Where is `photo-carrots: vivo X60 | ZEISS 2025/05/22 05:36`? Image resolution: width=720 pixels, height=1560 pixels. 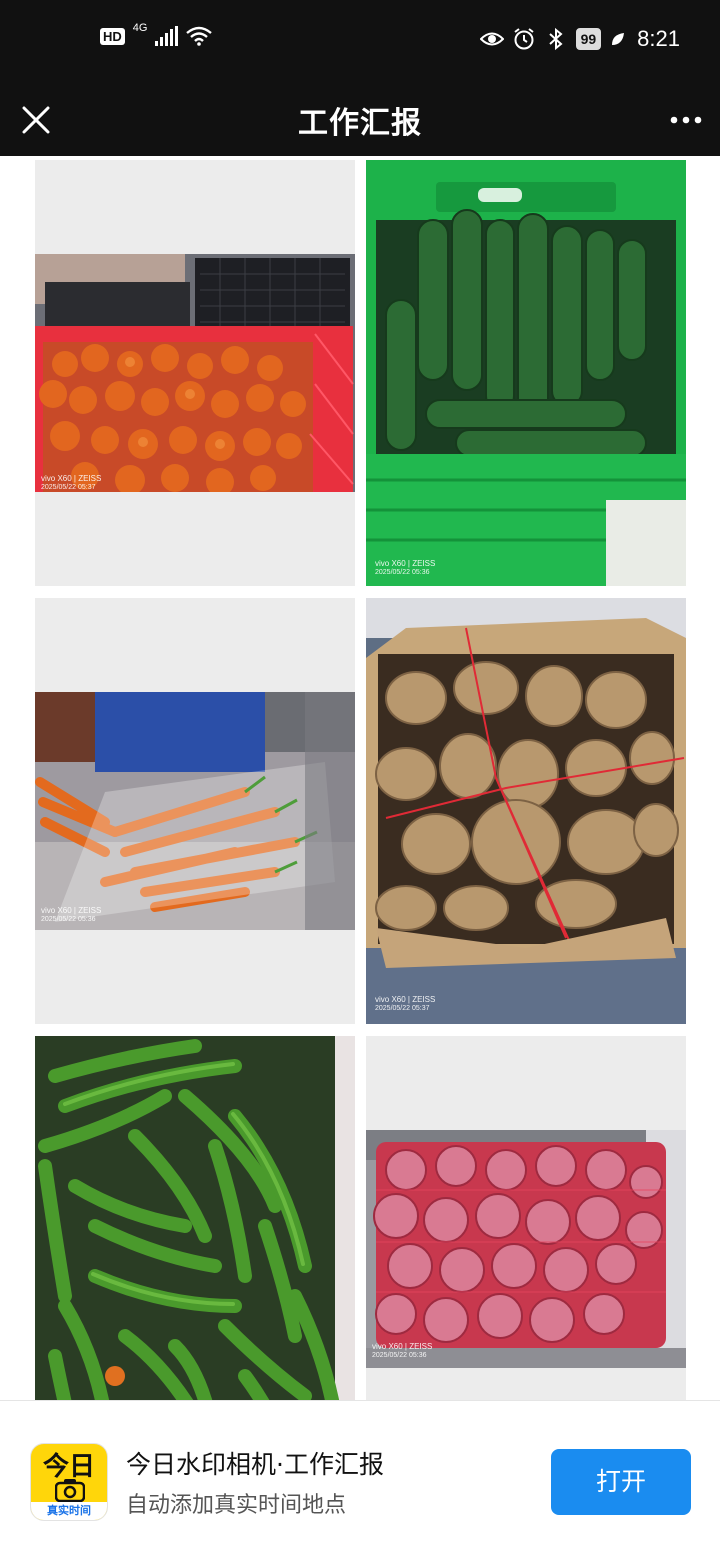 photo-carrots: vivo X60 | ZEISS 2025/05/22 05:36 is located at coordinates (195, 811).